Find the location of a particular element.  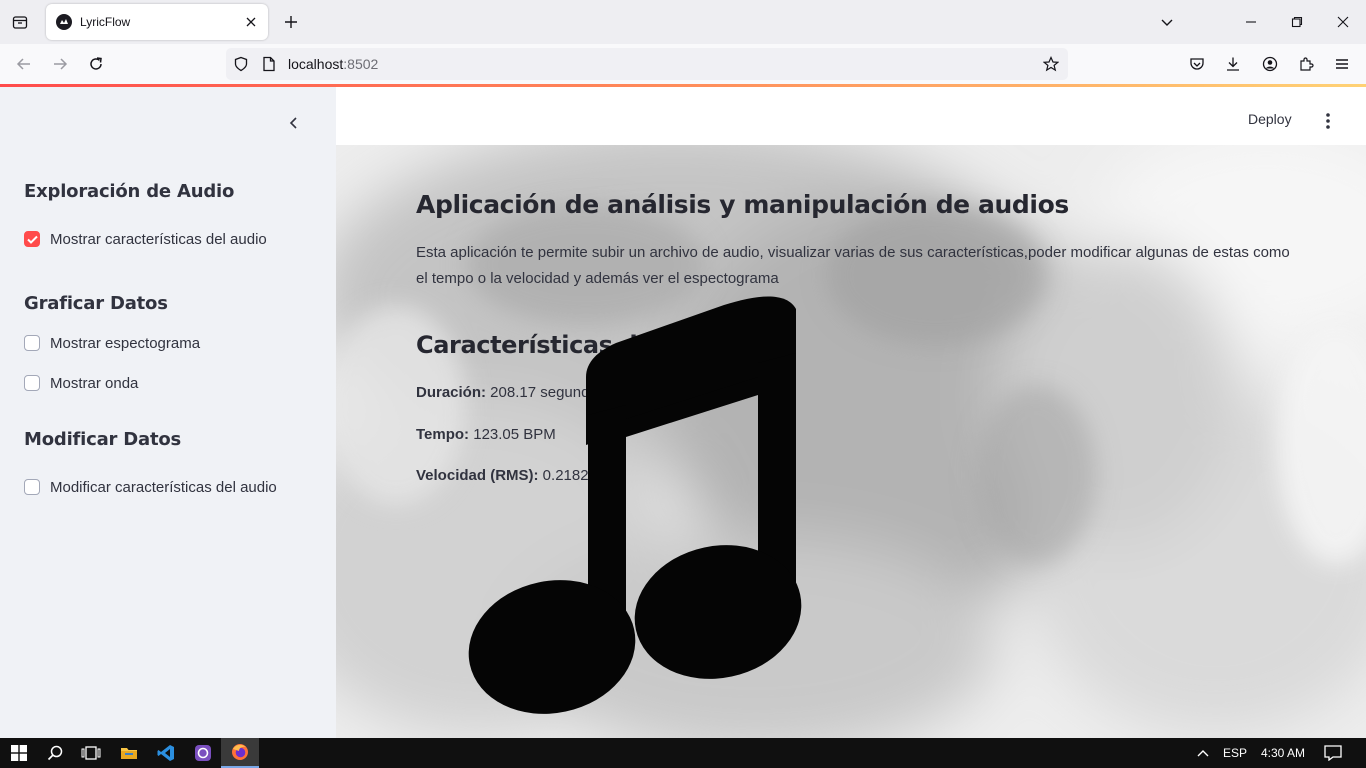

search-icon is located at coordinates (55, 753).